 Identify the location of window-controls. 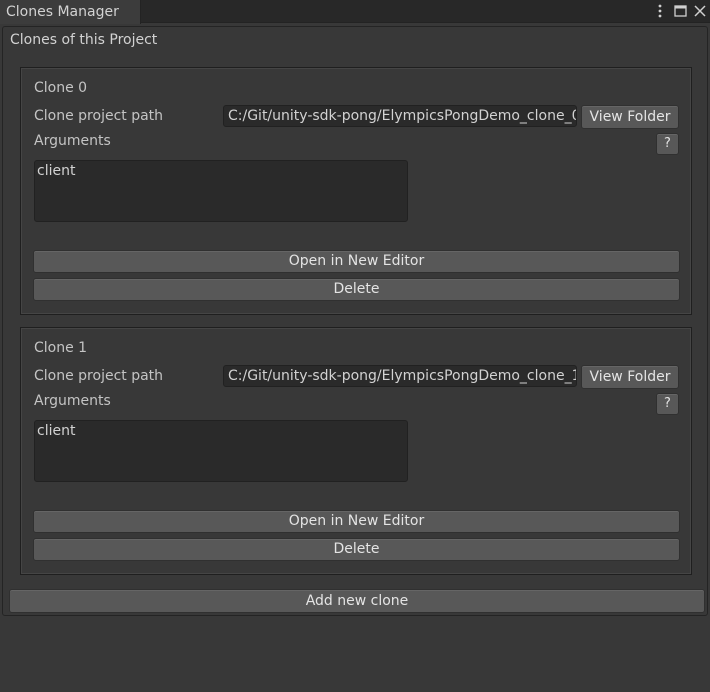
(680, 11).